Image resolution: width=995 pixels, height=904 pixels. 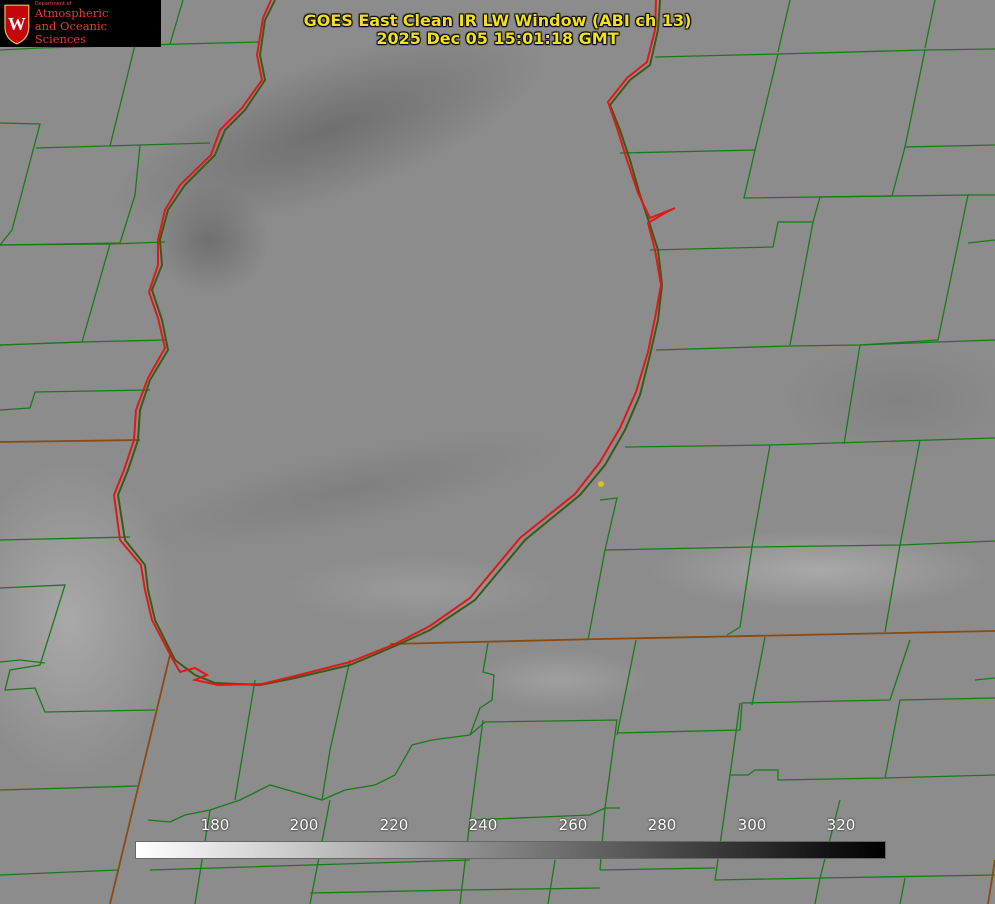 I want to click on colorbar-tick-label: 200, so click(x=304, y=825).